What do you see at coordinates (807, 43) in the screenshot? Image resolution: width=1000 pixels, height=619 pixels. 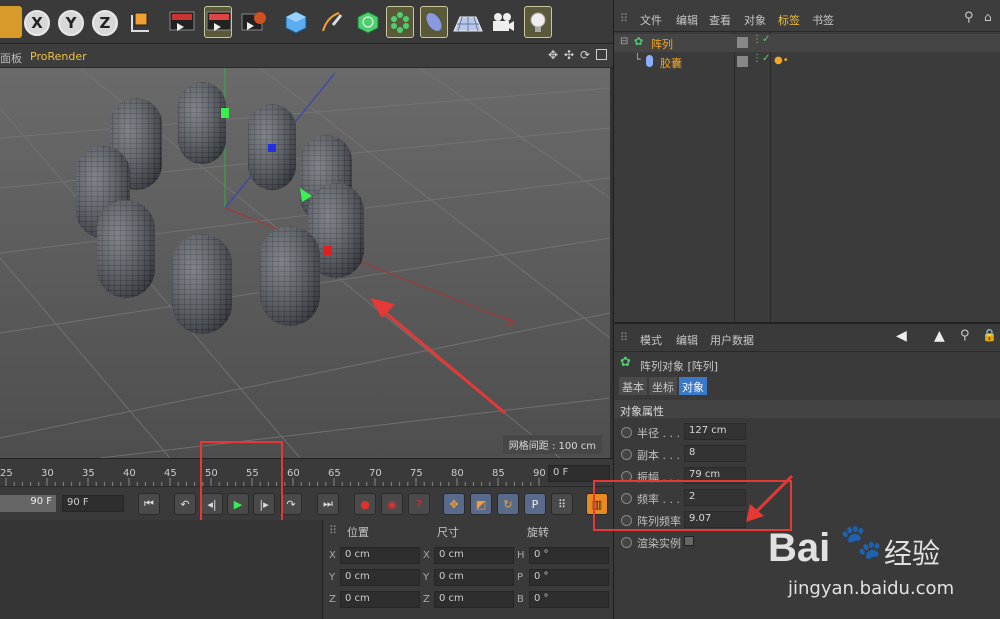 I see `object-row-array: ⊟ ✿ 阵列 ⋮✓` at bounding box center [807, 43].